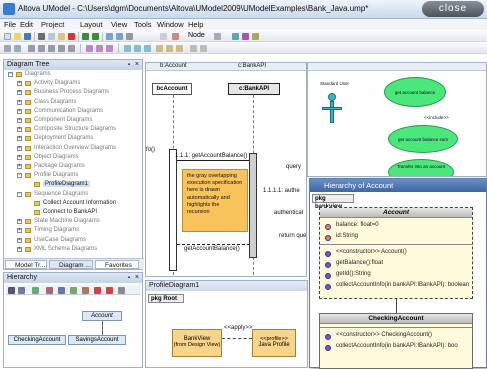 This screenshot has width=487, height=369. I want to click on hier-close-icon: ×, so click(137, 278).